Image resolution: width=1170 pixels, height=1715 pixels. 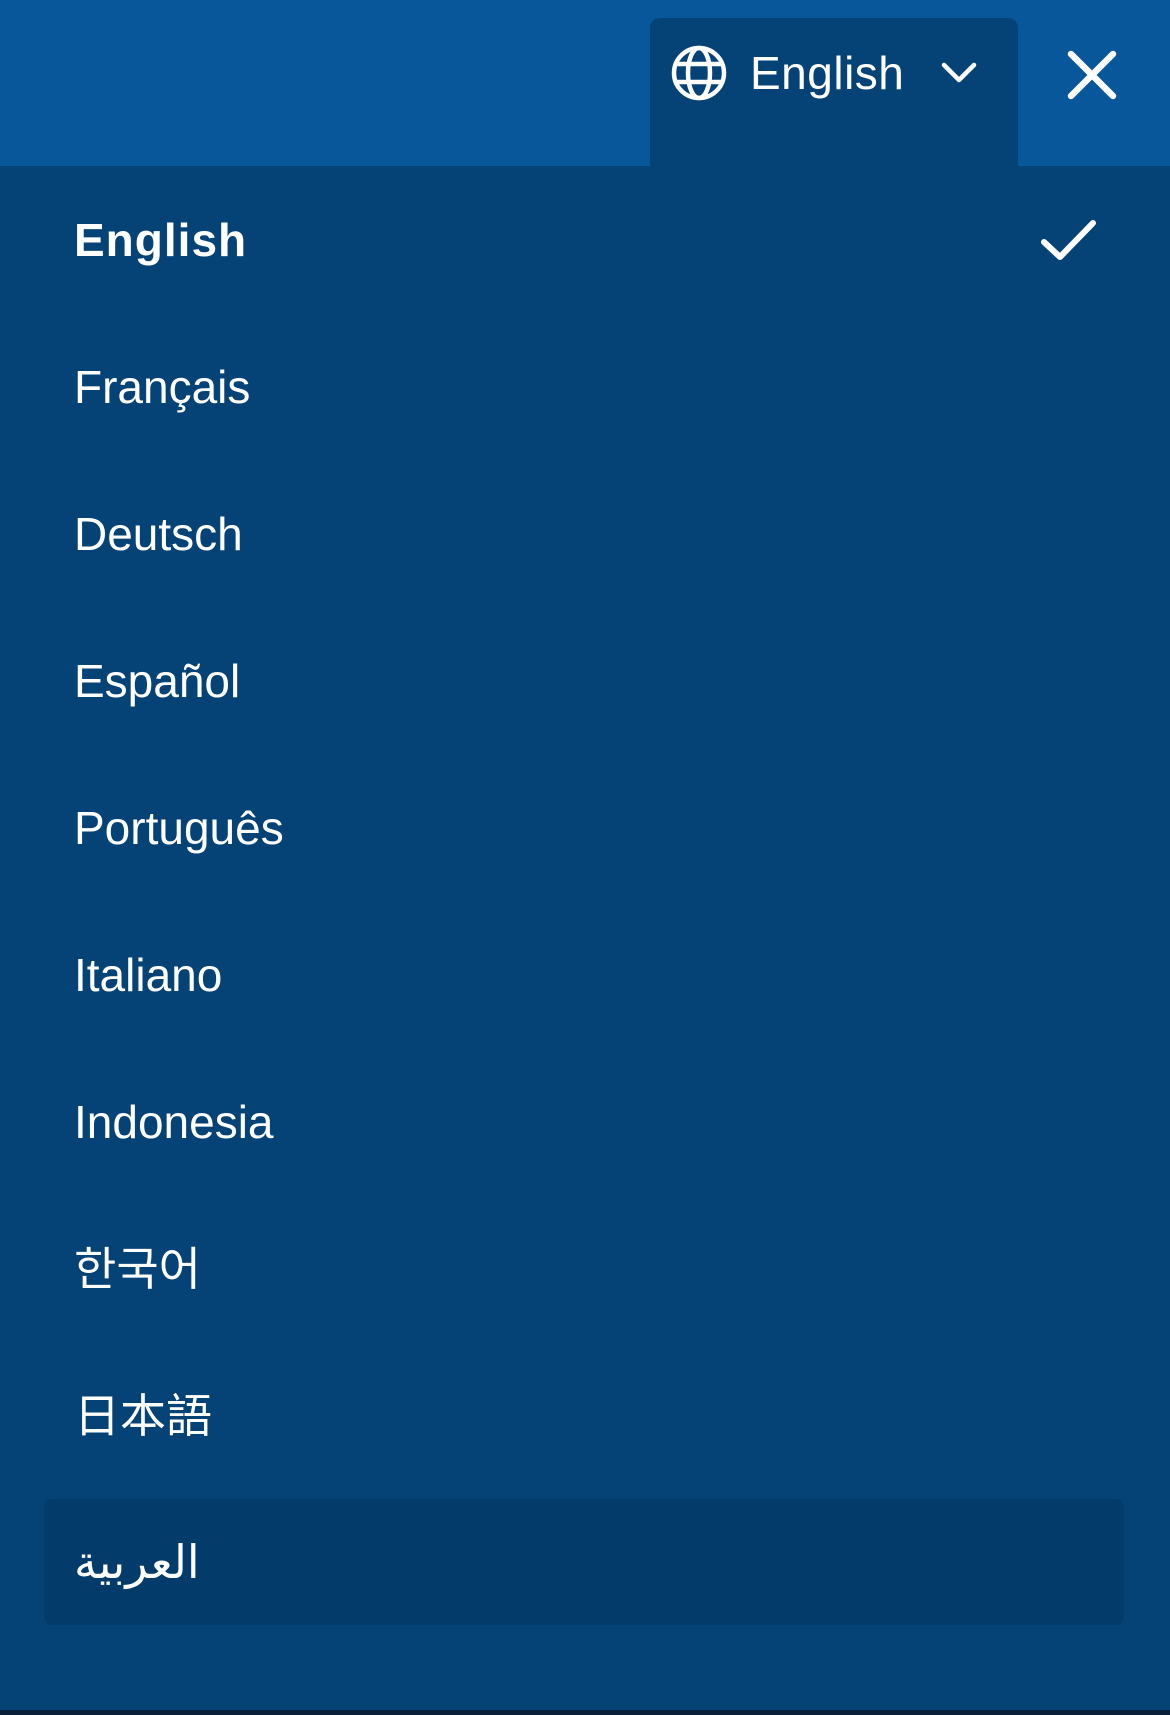 What do you see at coordinates (585, 974) in the screenshot?
I see `language-option-italian: Italiano` at bounding box center [585, 974].